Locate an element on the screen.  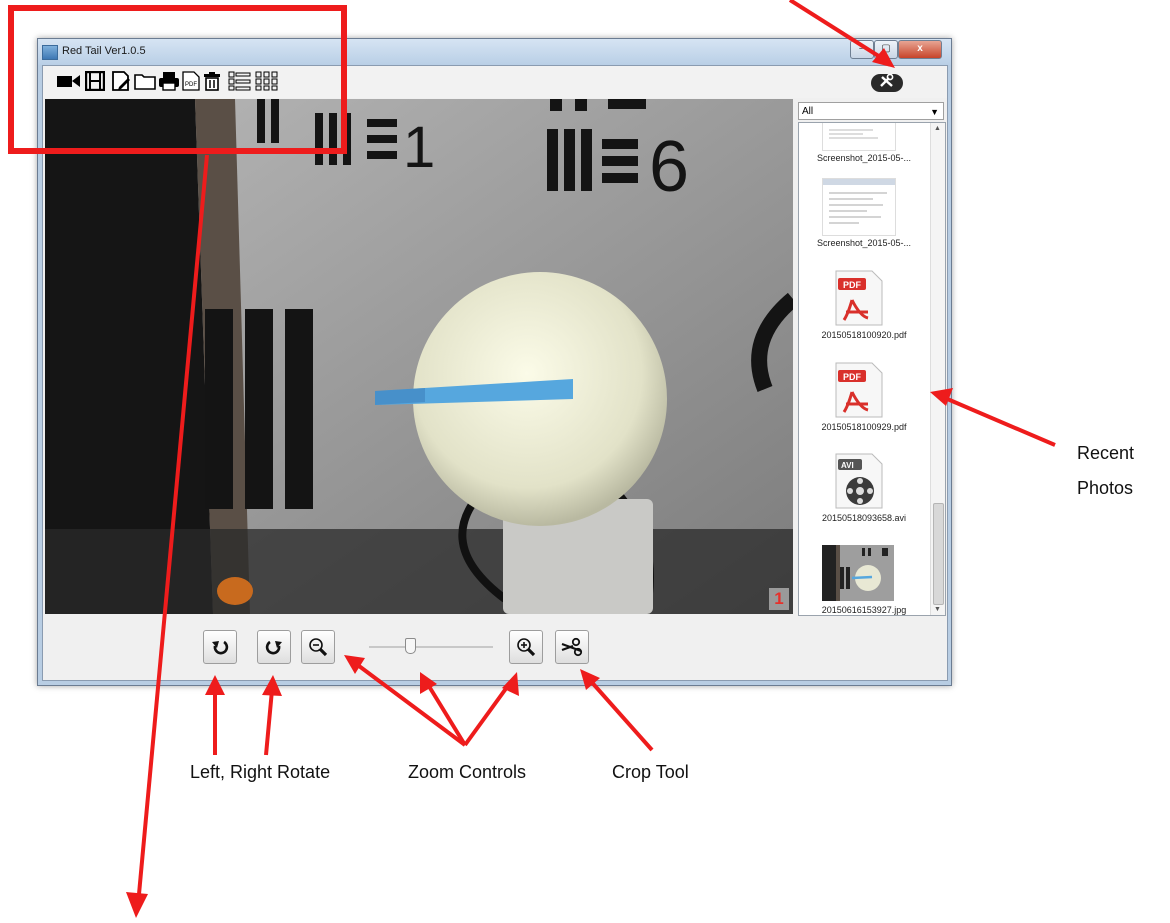
image-controls is located at coordinates (495, 647).